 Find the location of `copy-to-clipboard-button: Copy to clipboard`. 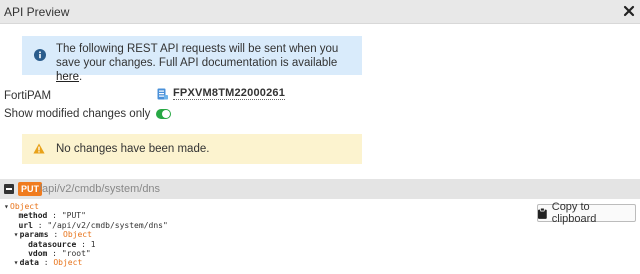

copy-to-clipboard-button: Copy to clipboard is located at coordinates (586, 213).